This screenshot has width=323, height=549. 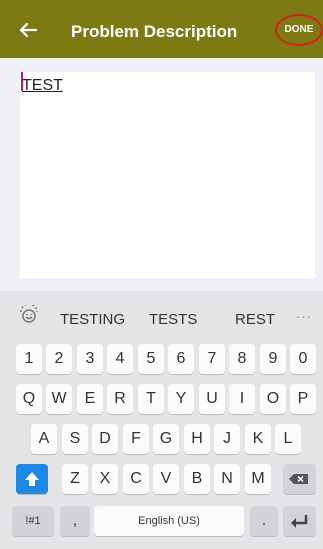 I want to click on key-0: 0, so click(x=303, y=359).